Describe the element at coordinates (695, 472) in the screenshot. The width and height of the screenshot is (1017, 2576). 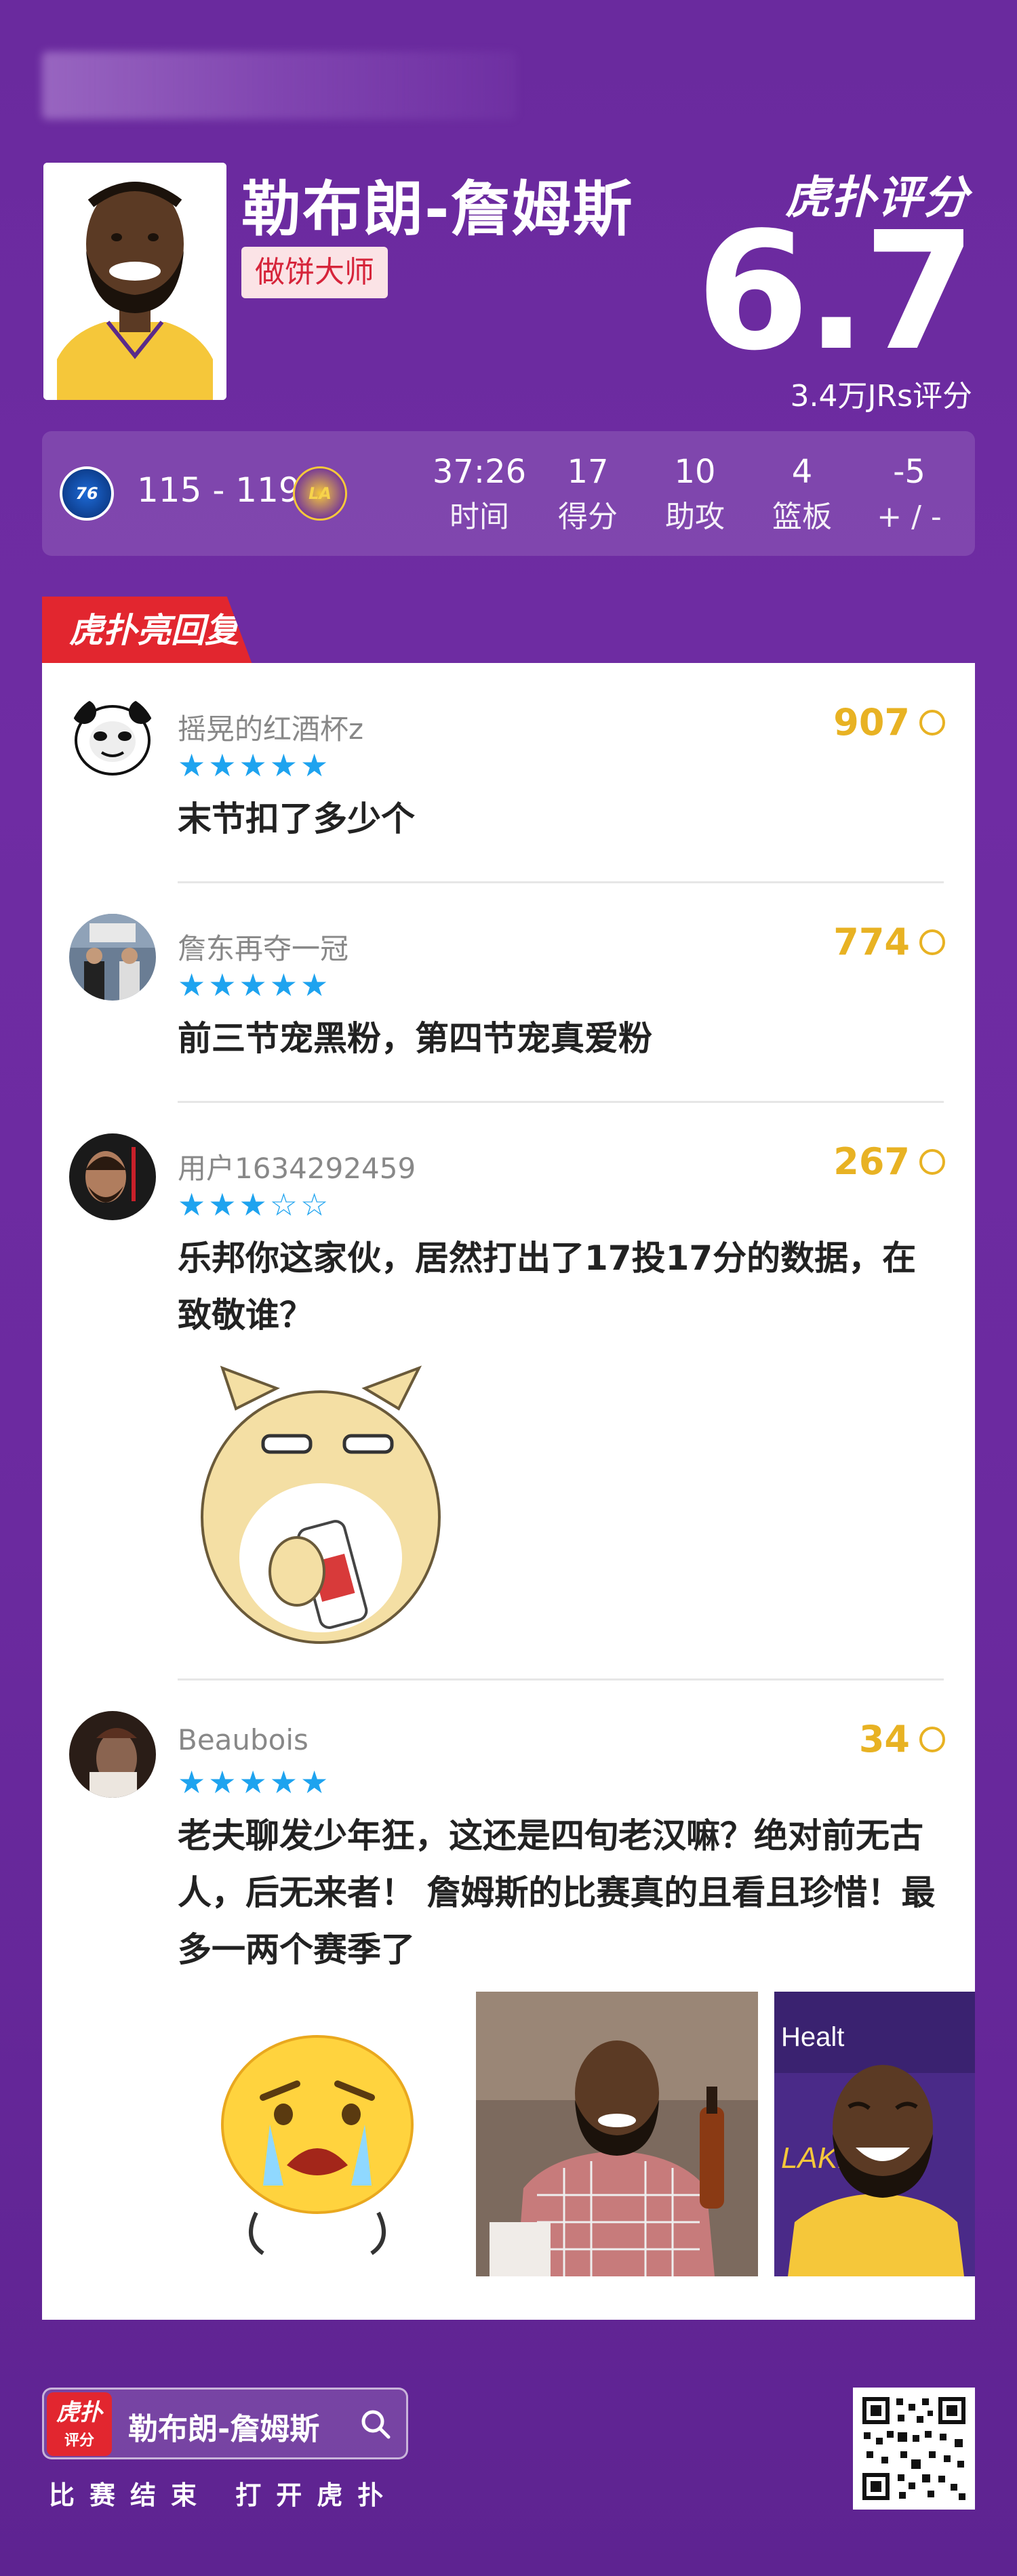
I see `stat-value: 10` at that location.